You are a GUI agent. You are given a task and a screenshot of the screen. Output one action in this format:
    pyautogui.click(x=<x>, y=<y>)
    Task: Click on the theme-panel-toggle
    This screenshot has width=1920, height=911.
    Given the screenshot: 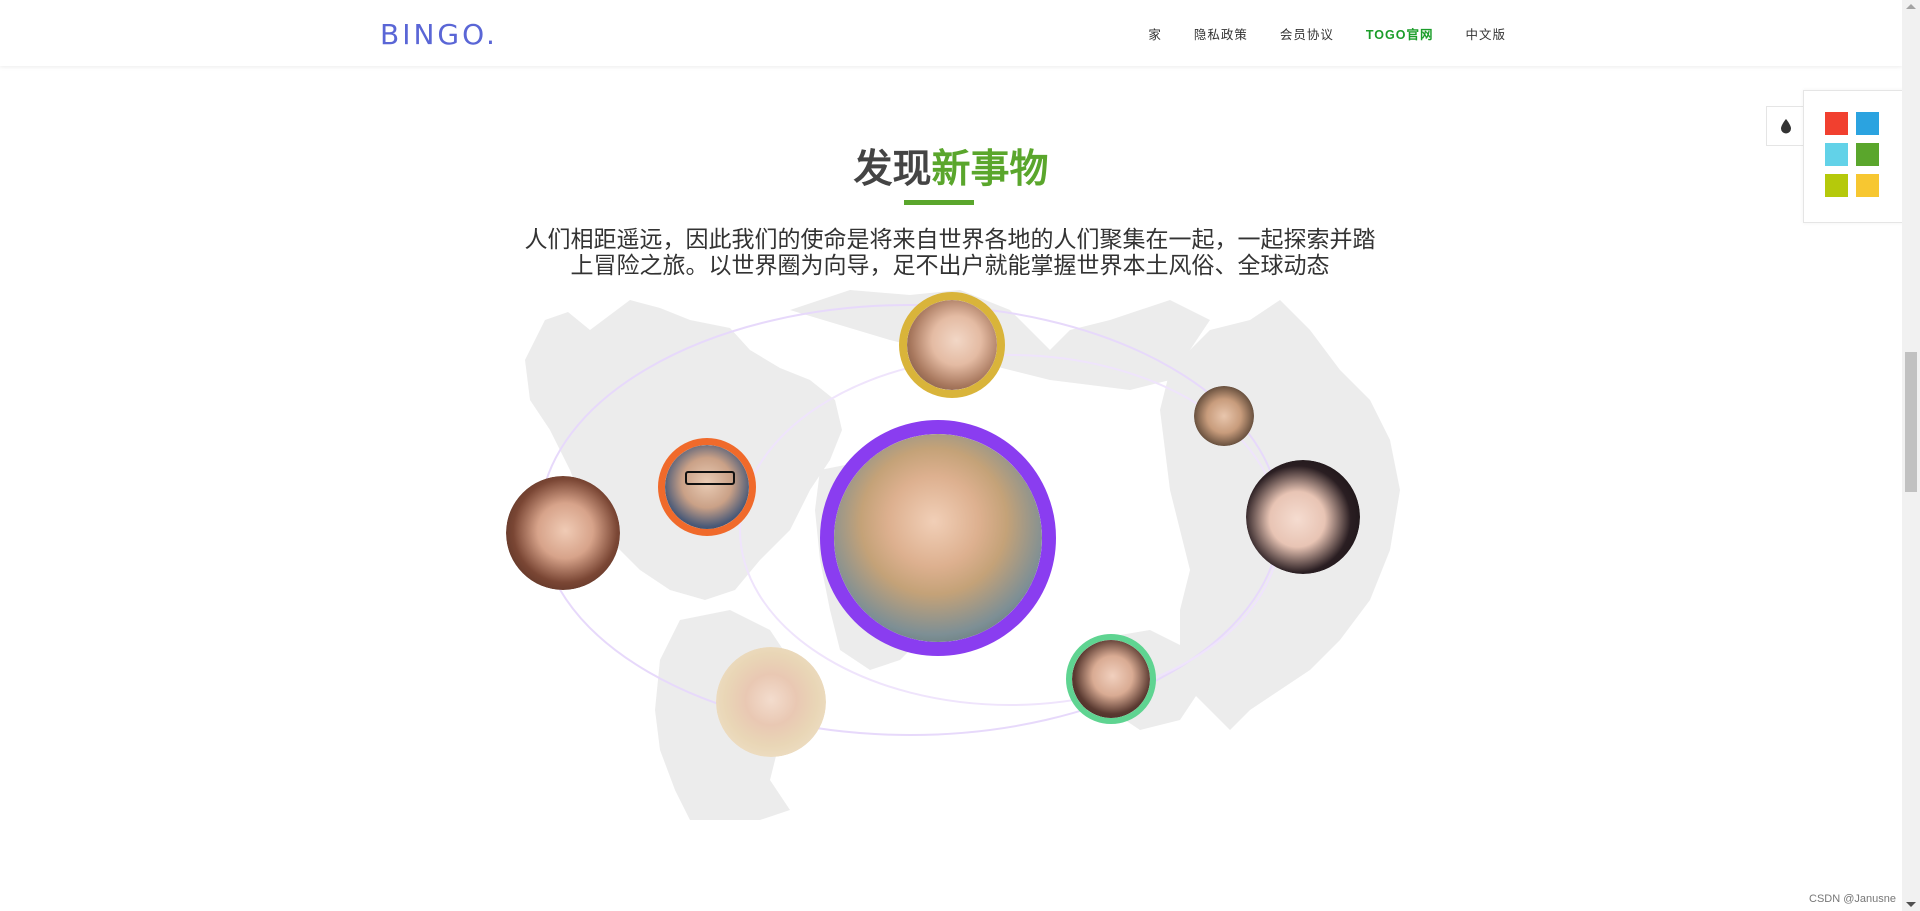 What is the action you would take?
    pyautogui.click(x=1785, y=126)
    